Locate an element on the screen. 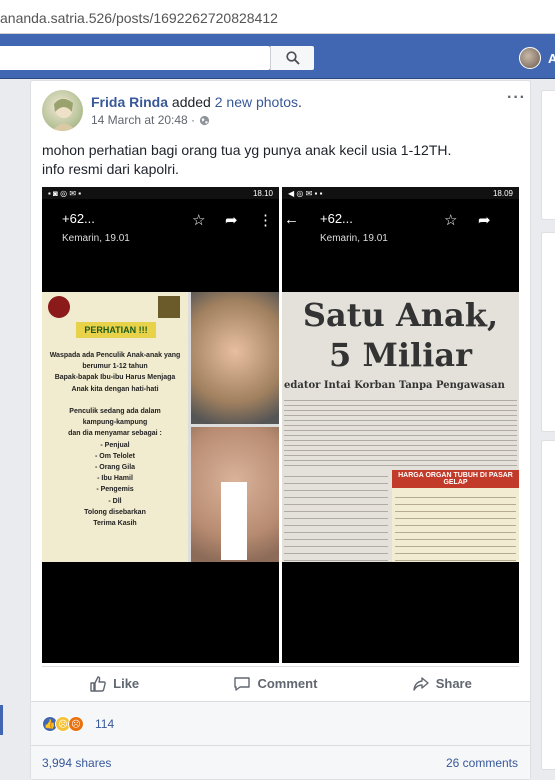 This screenshot has height=780, width=555. price-box: HARGA ORGAN TUBUH DI PASAR GELAP is located at coordinates (455, 516).